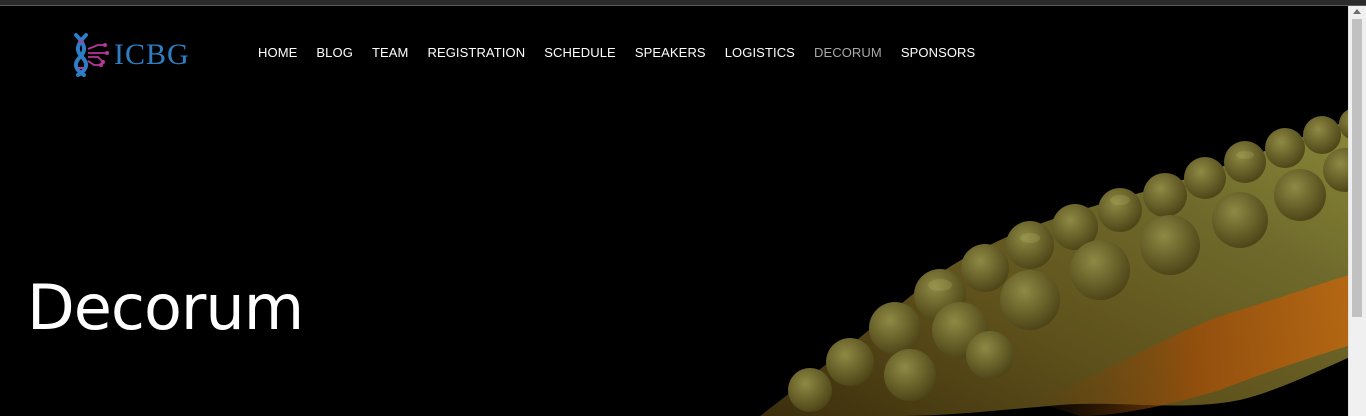 This screenshot has height=416, width=1366. I want to click on dna-circuit-icon, so click(91, 55).